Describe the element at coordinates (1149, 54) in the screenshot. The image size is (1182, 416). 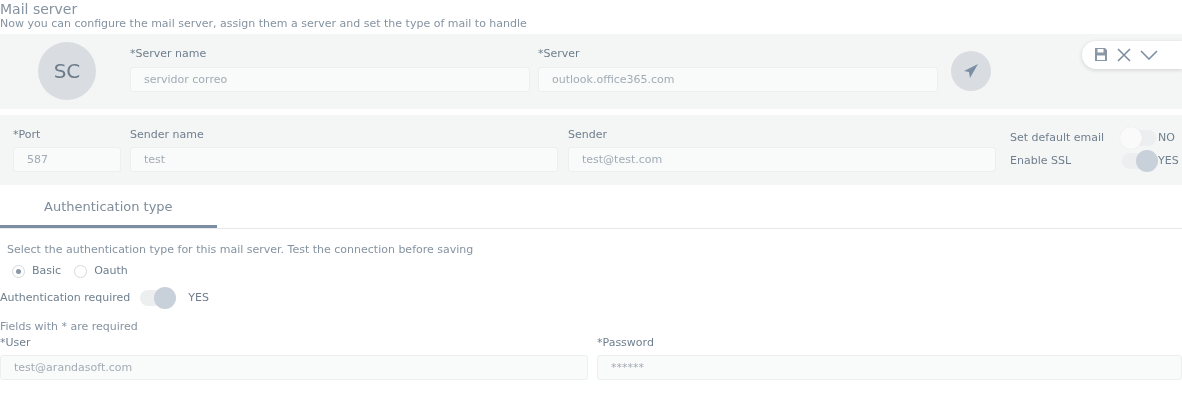
I see `chevron-down-icon` at that location.